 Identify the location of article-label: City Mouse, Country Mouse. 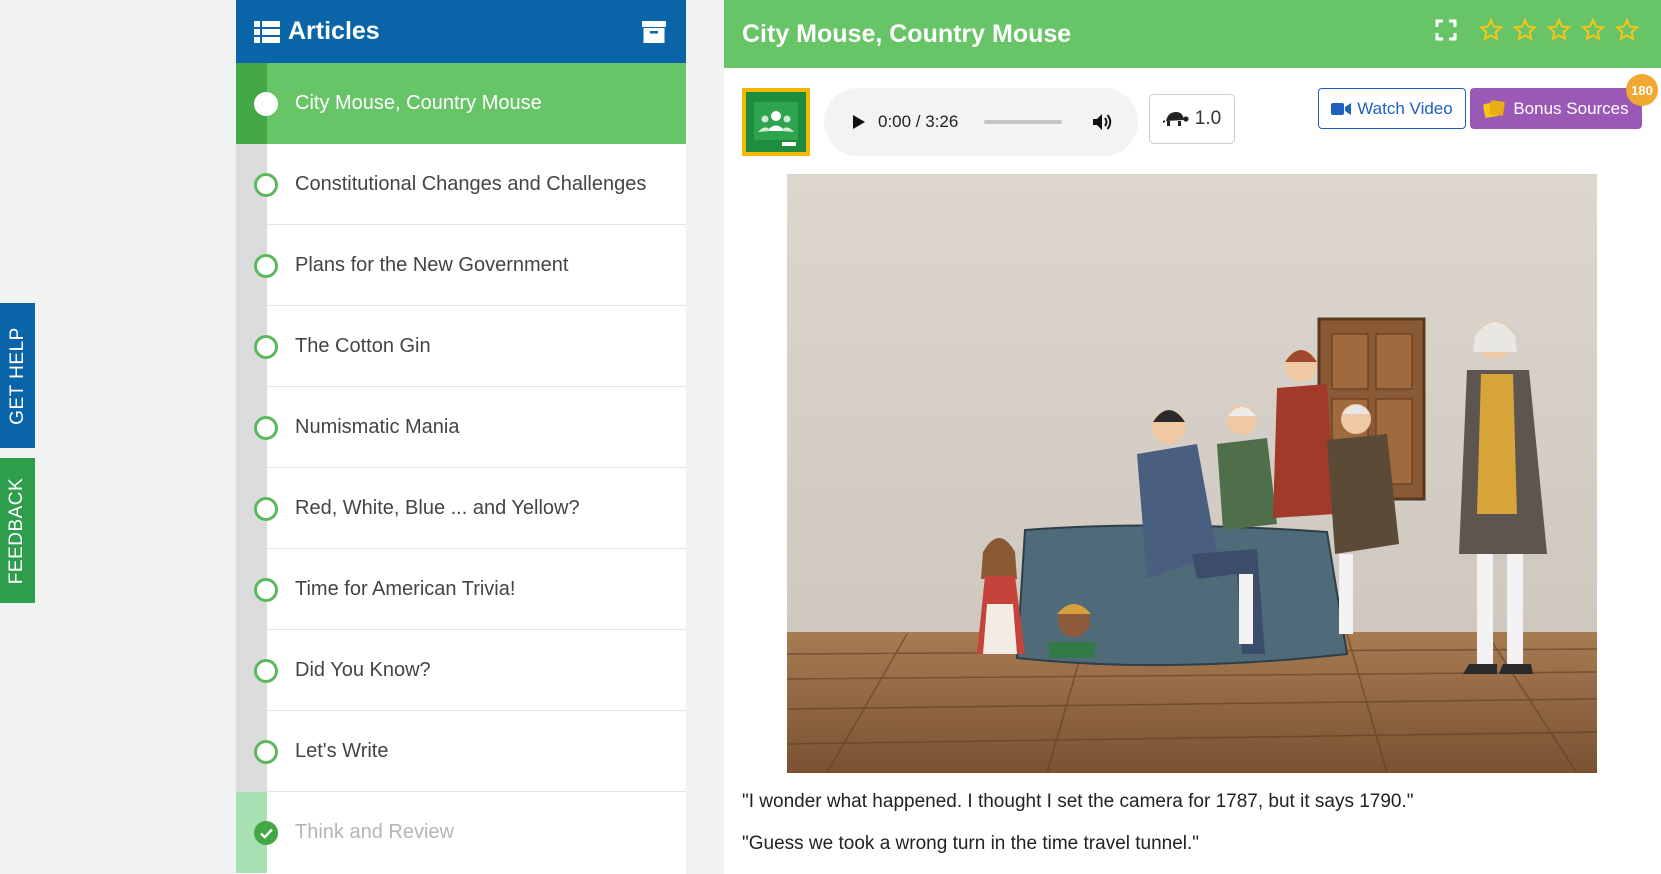
(418, 103).